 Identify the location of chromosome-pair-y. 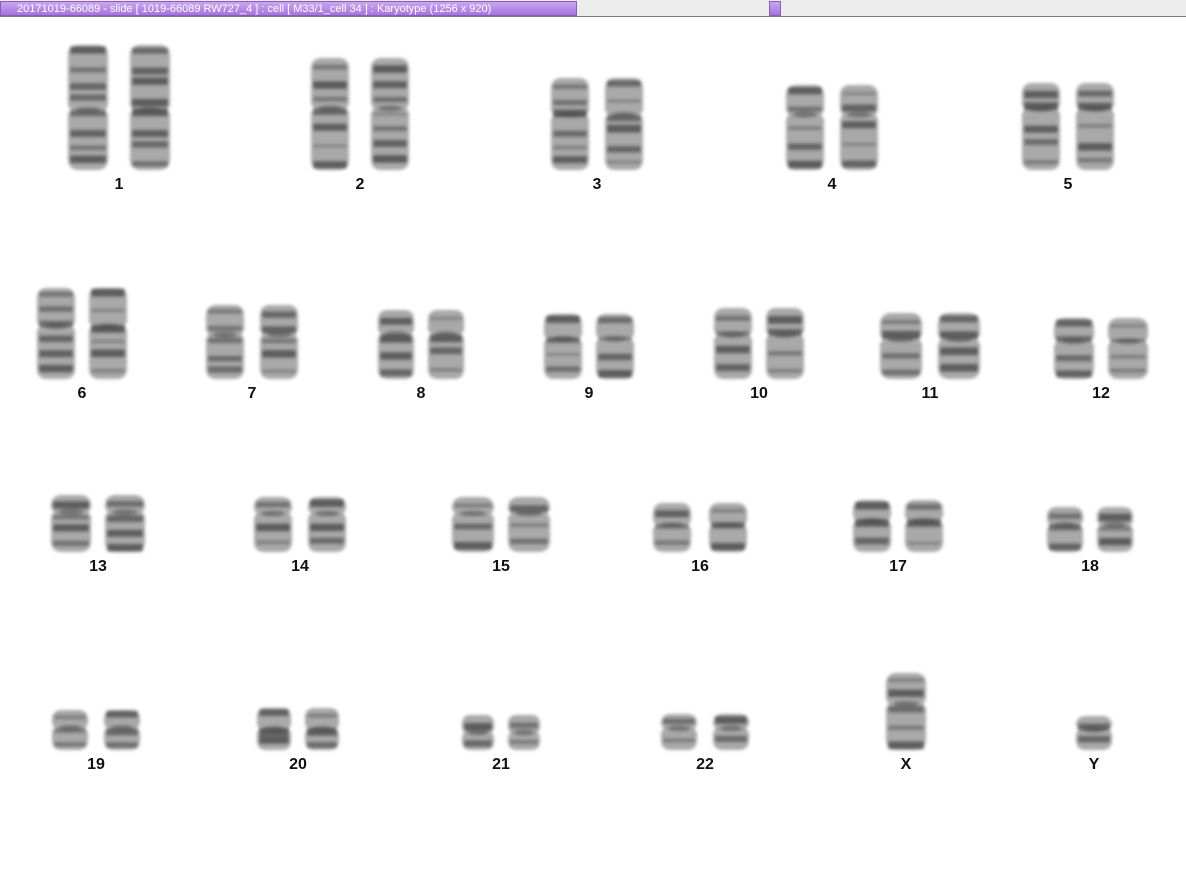
(1094, 733).